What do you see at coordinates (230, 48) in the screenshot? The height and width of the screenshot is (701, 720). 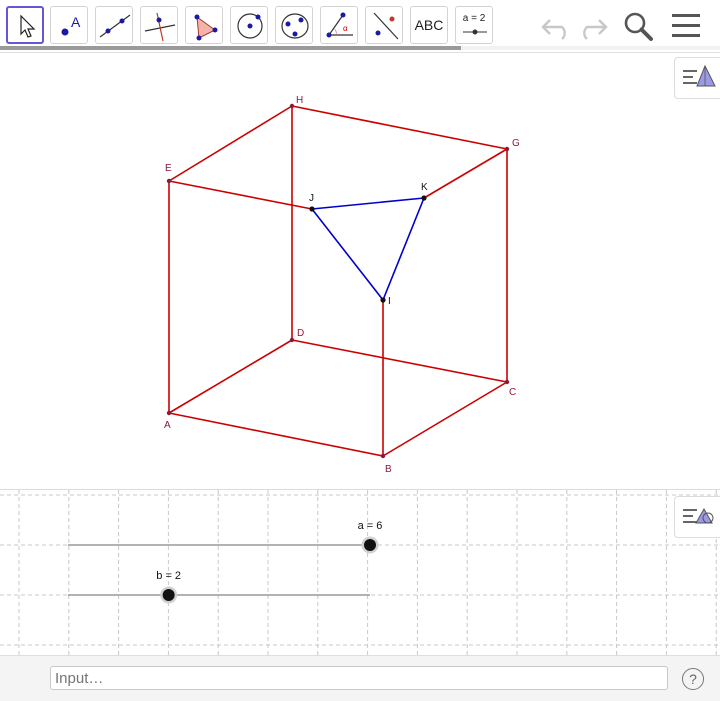 I see `toolbar-scrollbar-thumb` at bounding box center [230, 48].